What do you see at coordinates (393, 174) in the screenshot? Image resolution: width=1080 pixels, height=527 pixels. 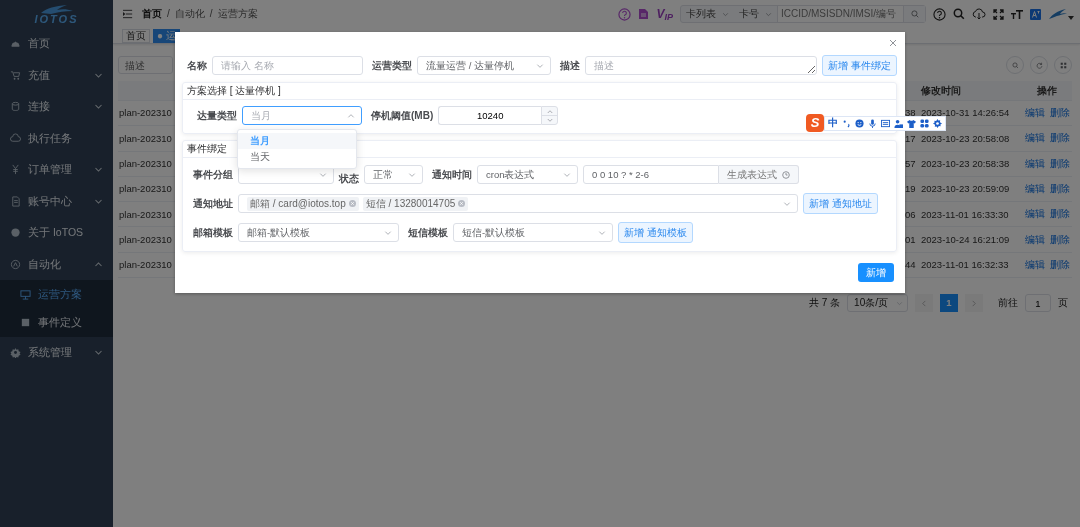 I see `status-select: 正常` at bounding box center [393, 174].